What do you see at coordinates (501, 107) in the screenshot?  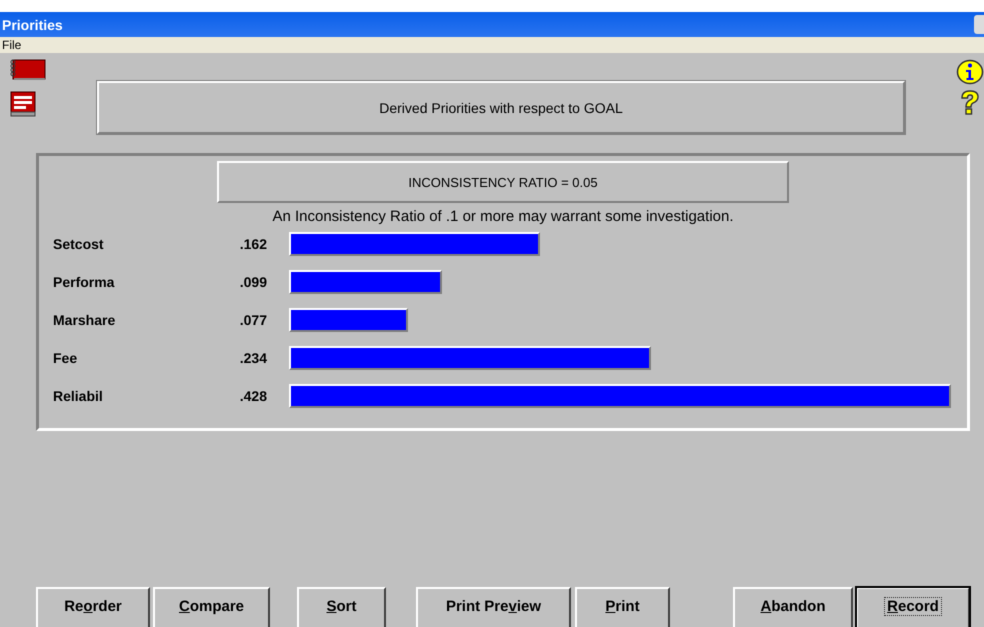 I see `header-title: Derived Priorities with respect to GOAL` at bounding box center [501, 107].